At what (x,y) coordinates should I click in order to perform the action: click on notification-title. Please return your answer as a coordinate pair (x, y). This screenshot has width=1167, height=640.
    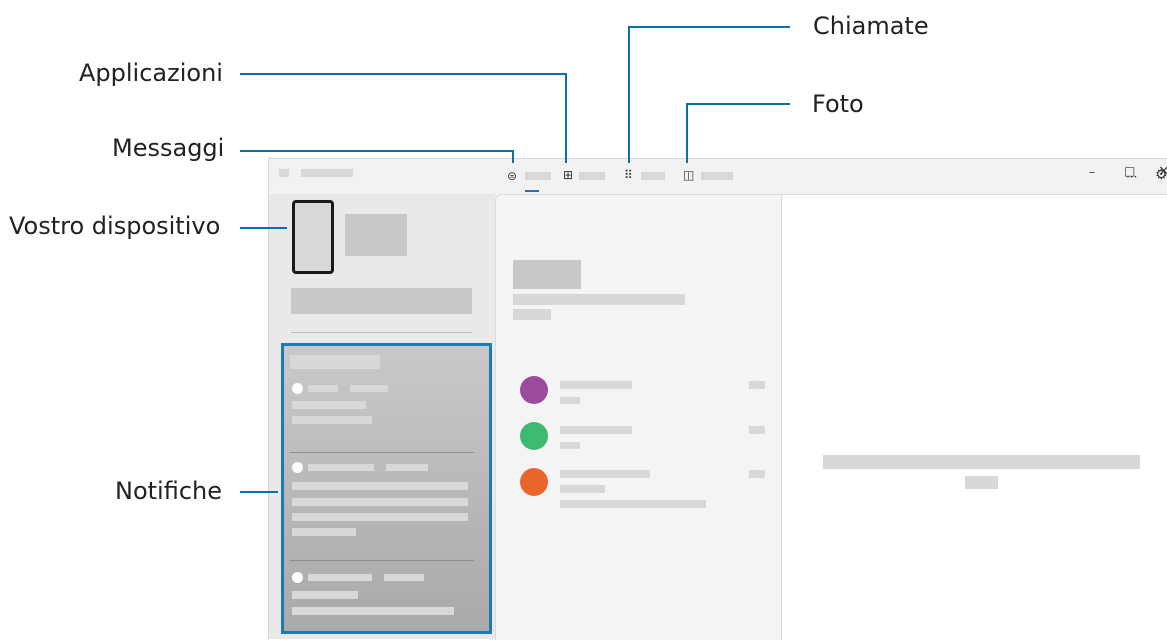
    Looking at the image, I should click on (329, 405).